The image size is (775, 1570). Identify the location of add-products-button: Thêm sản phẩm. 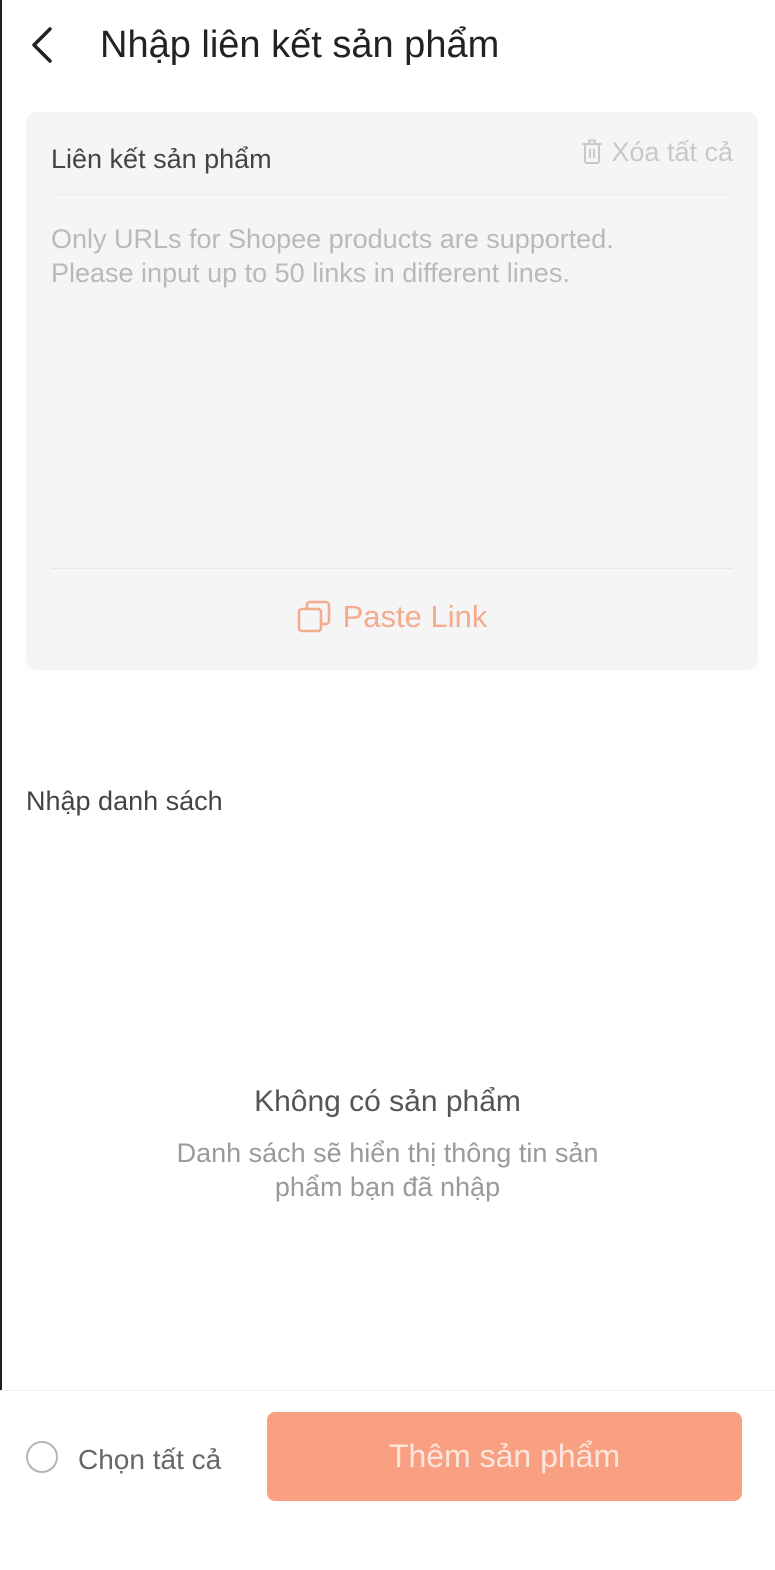
(504, 1456).